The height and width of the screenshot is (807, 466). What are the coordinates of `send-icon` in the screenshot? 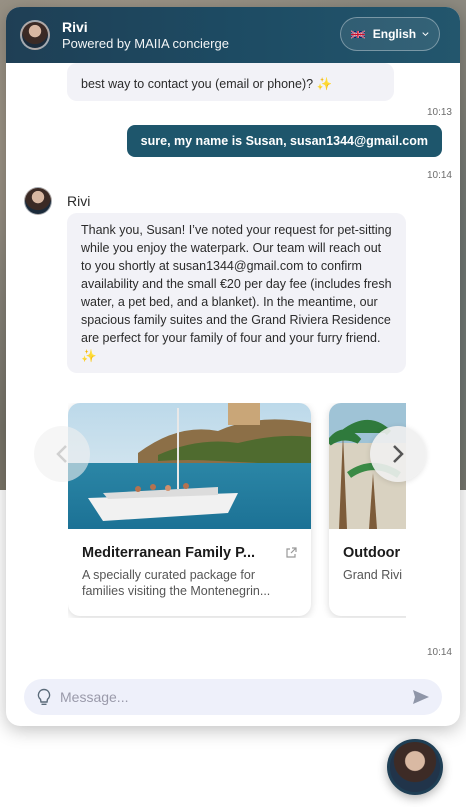 It's located at (421, 697).